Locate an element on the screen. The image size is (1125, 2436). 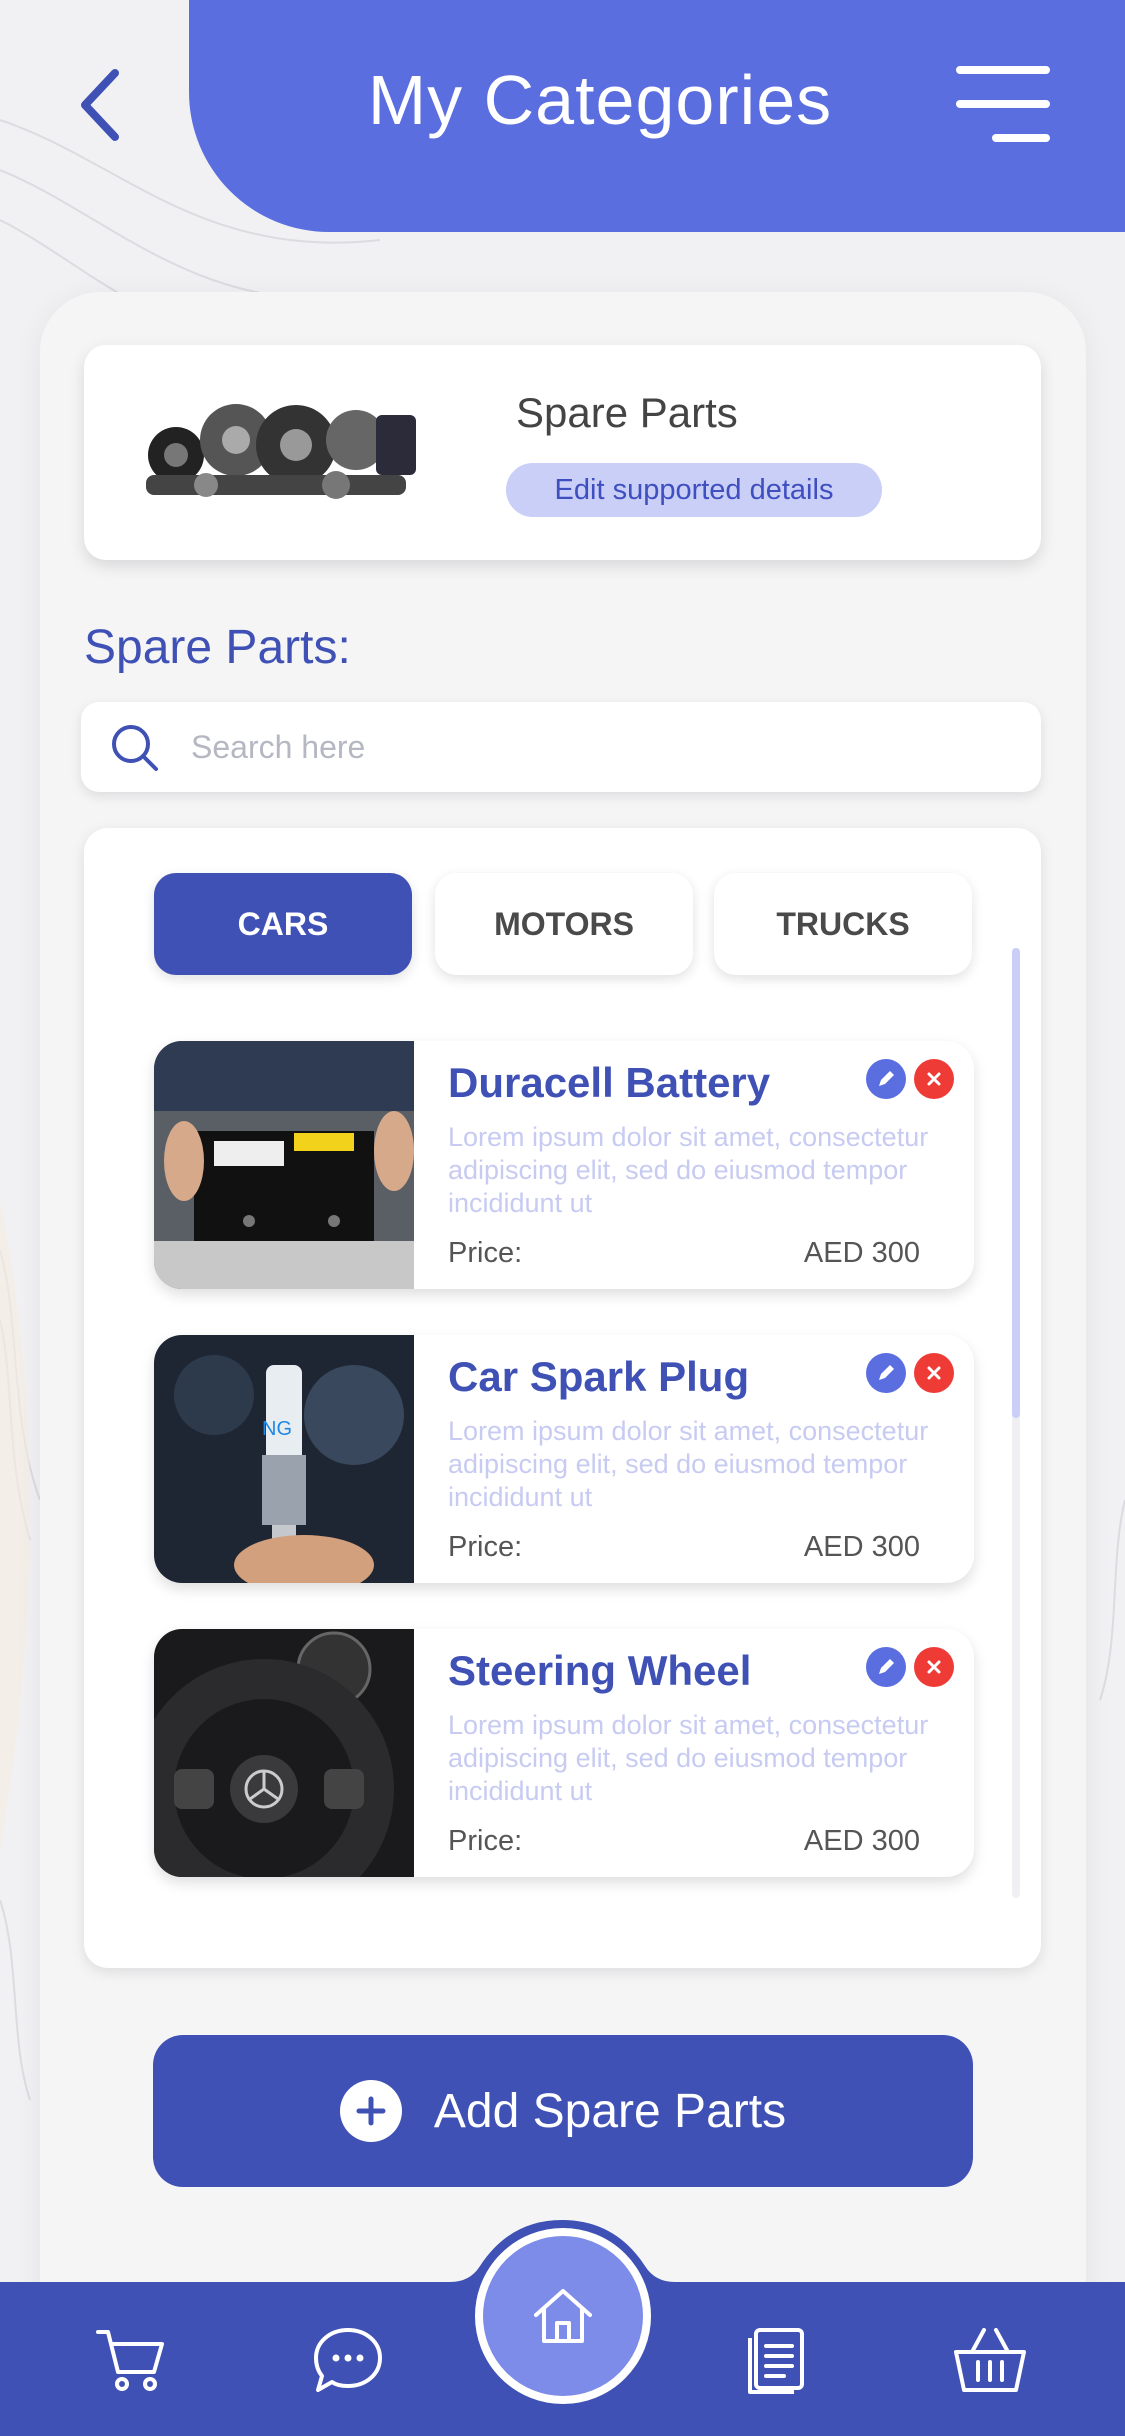
edit-details-button: Edit supported details is located at coordinates (694, 490).